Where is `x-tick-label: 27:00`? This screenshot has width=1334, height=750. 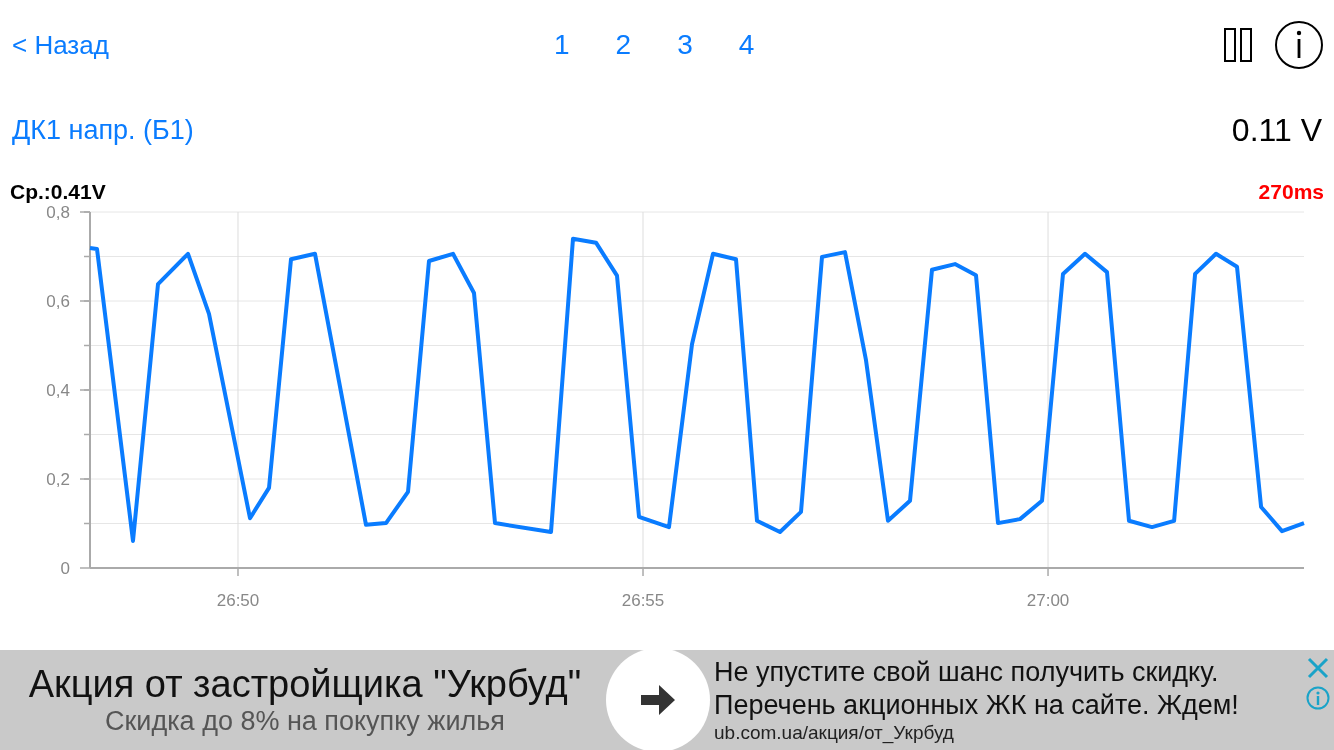
x-tick-label: 27:00 is located at coordinates (1048, 600).